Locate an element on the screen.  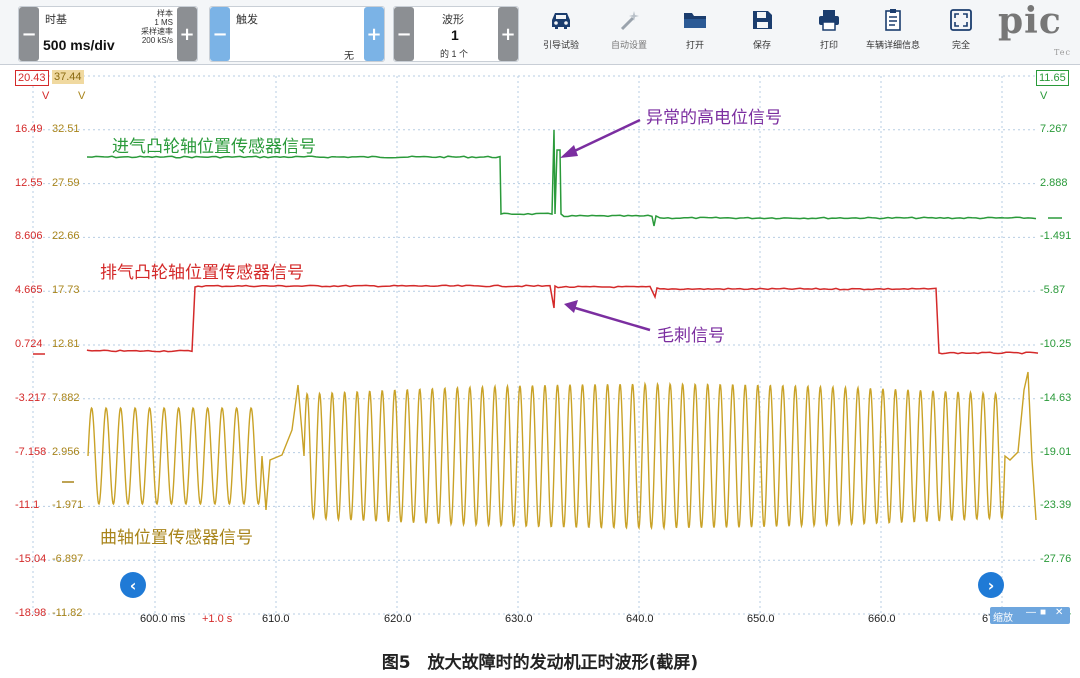
clipboard-icon is located at coordinates (893, 20).